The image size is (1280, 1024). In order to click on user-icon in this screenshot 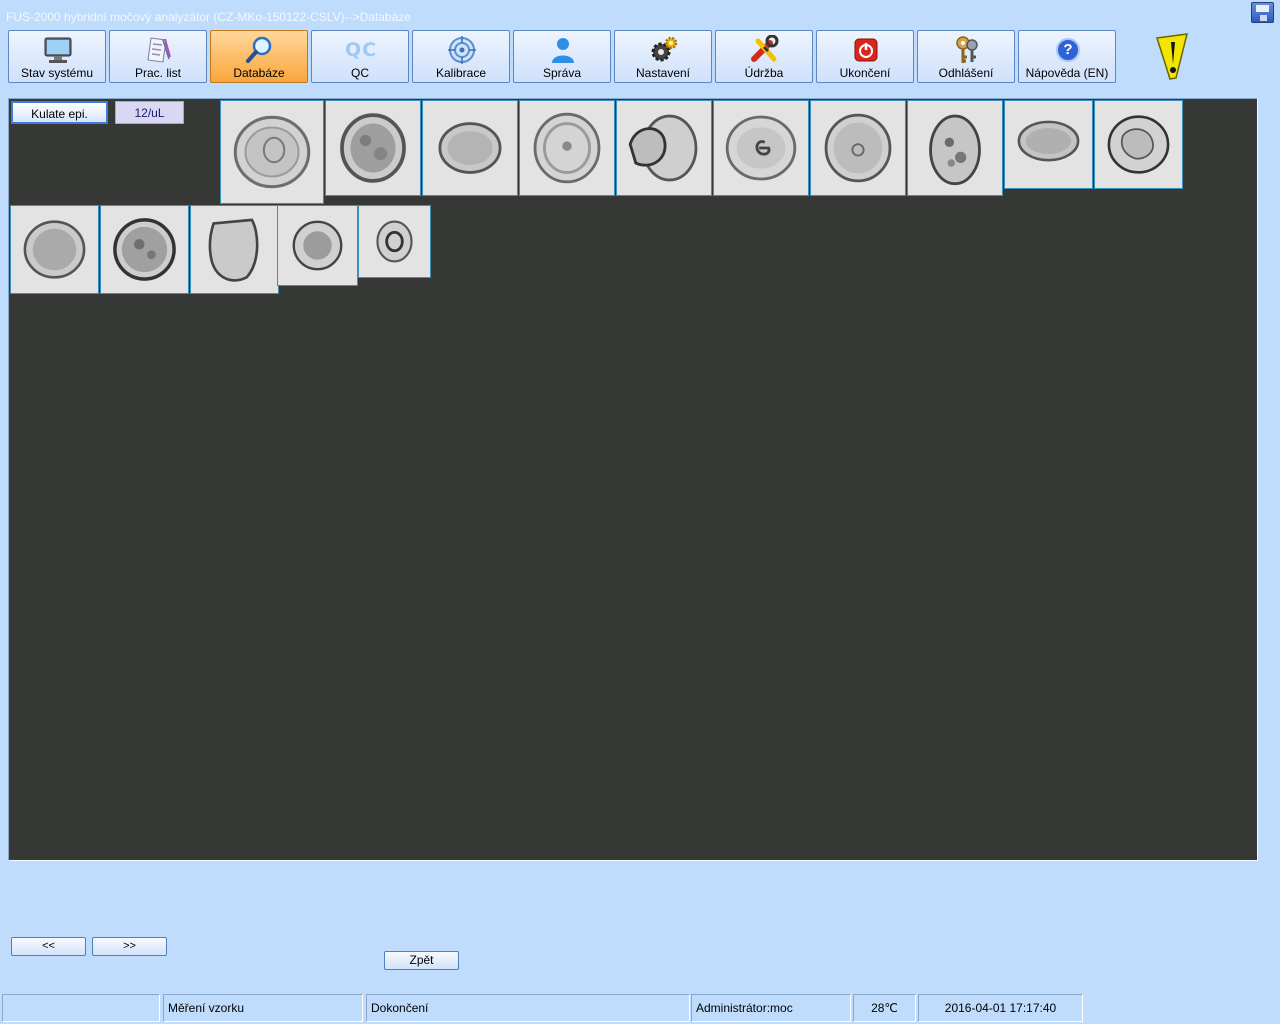, I will do `click(563, 50)`.